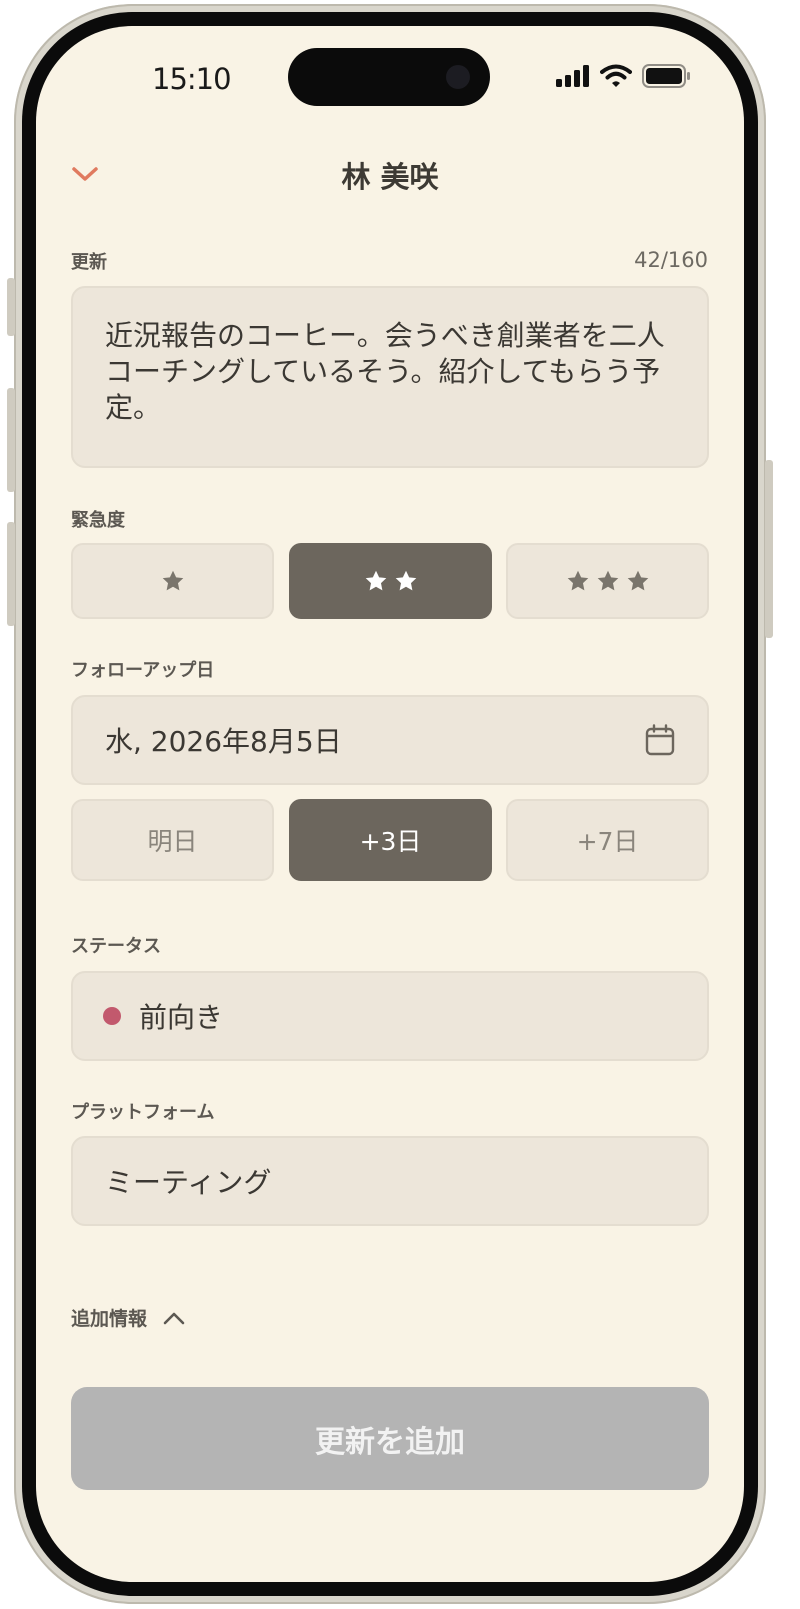  I want to click on urgency-label: 緊急度, so click(98, 520).